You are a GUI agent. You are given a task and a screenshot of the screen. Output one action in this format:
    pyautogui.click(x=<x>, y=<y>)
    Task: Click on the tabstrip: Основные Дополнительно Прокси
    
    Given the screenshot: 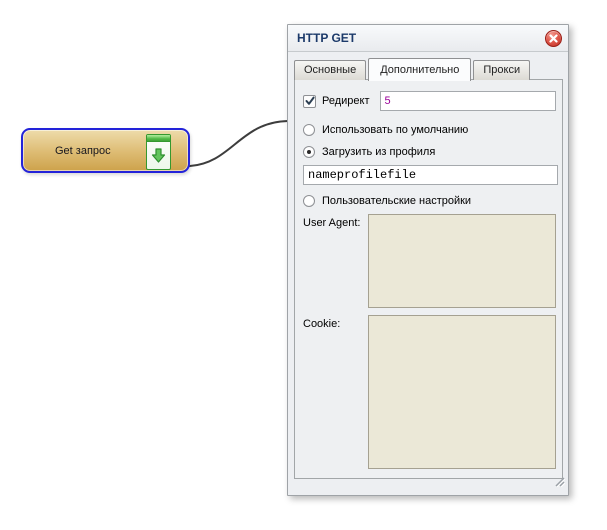 What is the action you would take?
    pyautogui.click(x=413, y=69)
    